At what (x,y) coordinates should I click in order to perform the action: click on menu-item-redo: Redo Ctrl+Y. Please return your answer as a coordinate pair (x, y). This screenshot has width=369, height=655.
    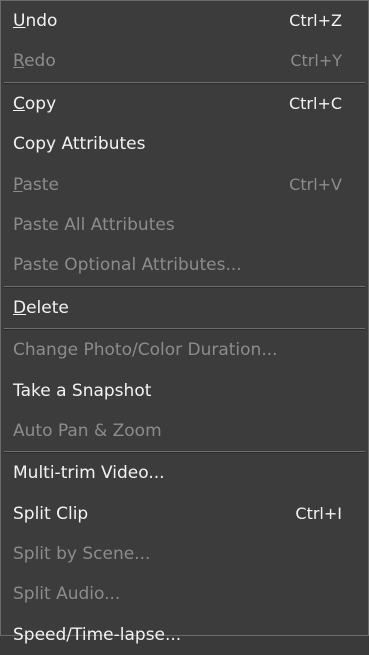
    Looking at the image, I should click on (184, 61).